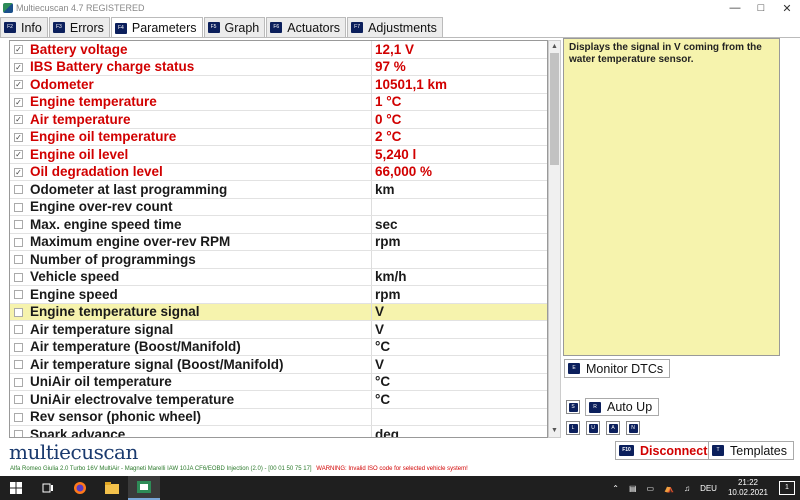 This screenshot has height=500, width=800. I want to click on f5-key-icon: F5, so click(213, 27).